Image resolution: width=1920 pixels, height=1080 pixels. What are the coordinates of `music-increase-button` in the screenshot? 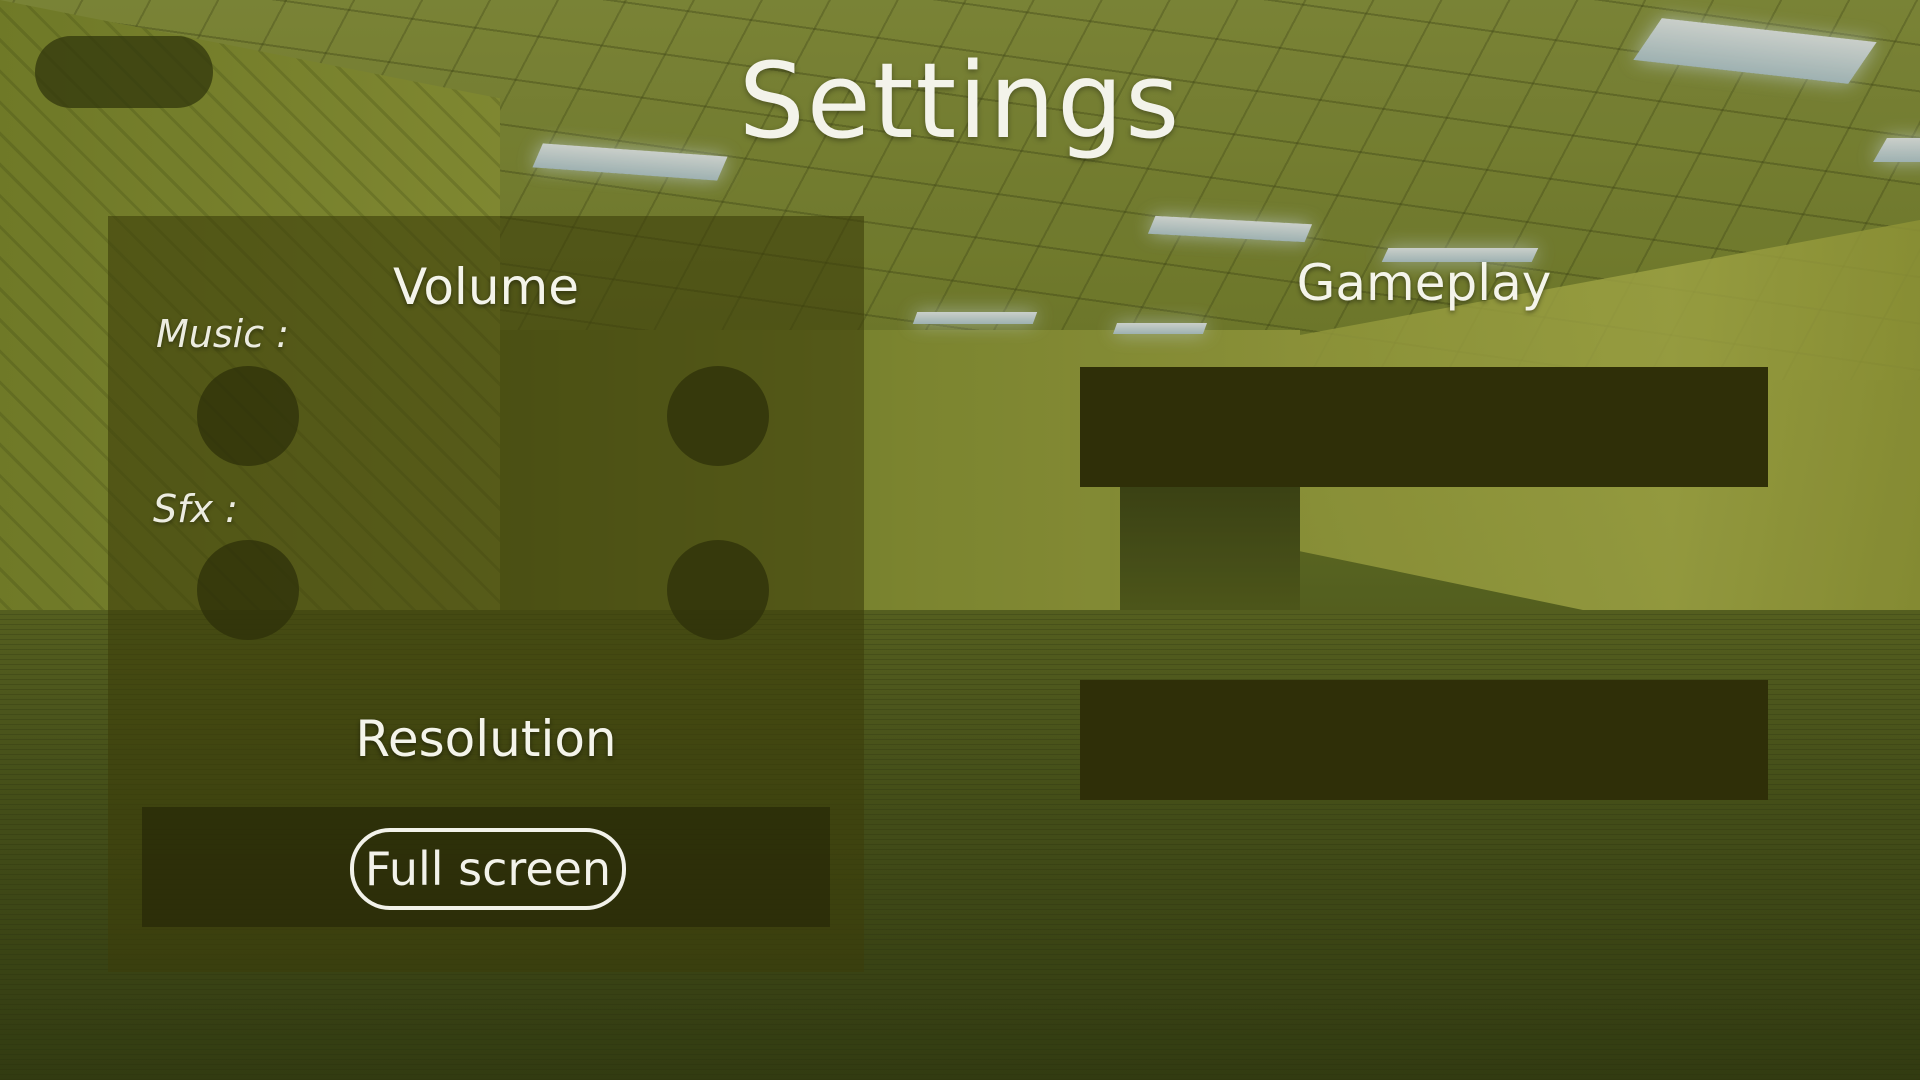 It's located at (718, 416).